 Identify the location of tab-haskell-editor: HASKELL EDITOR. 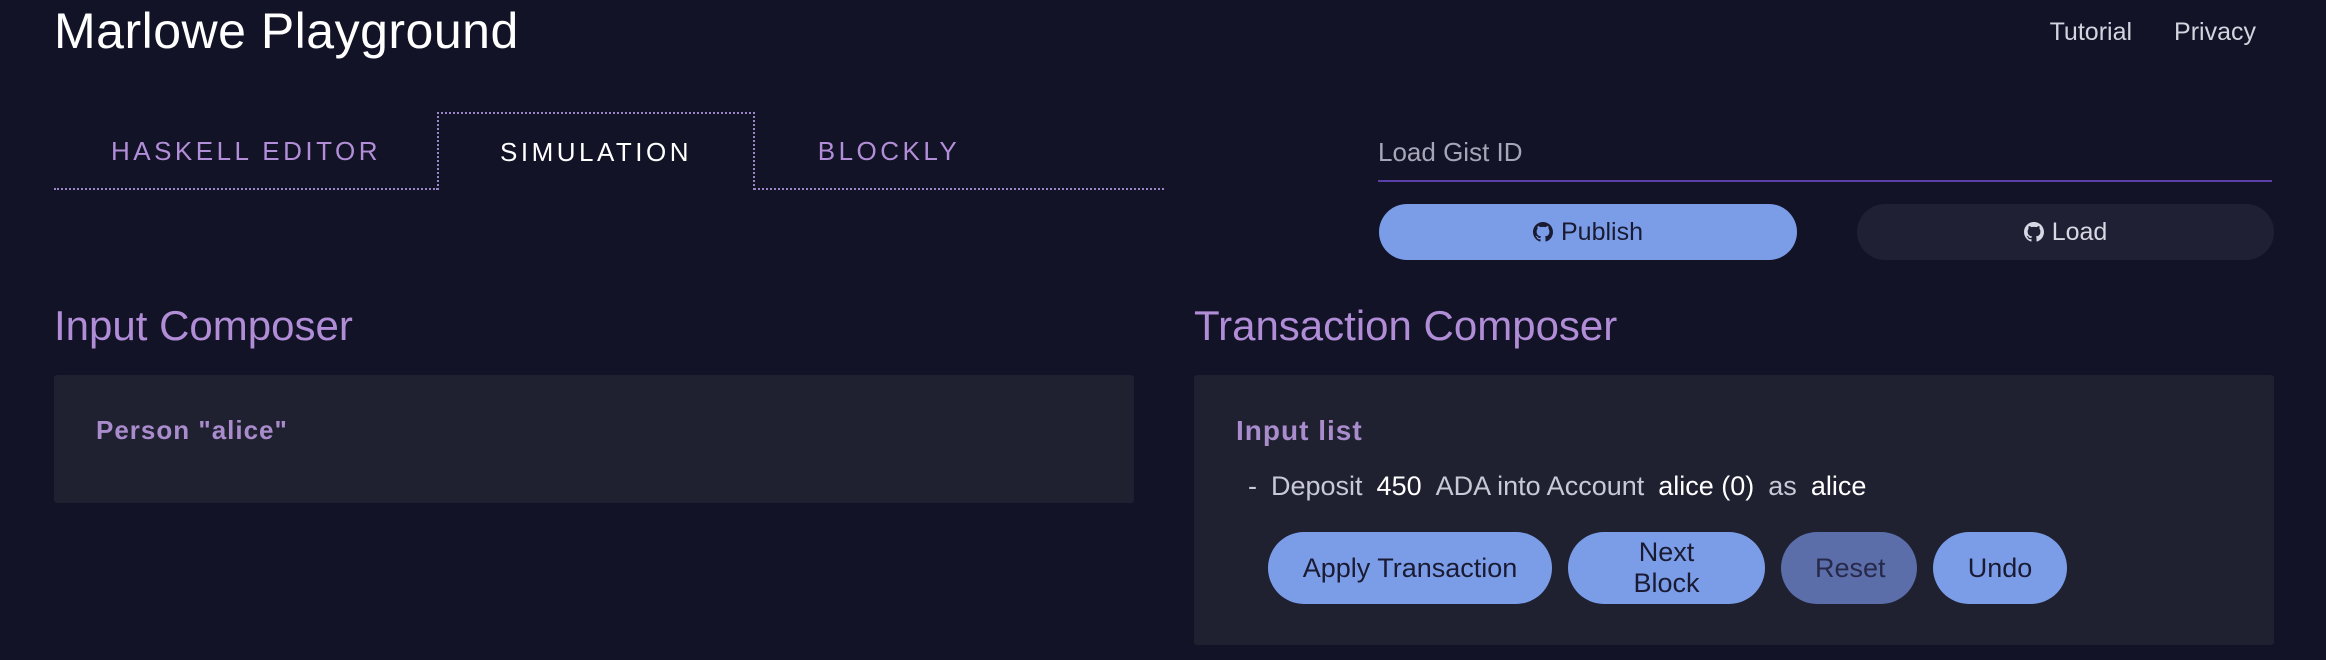
(246, 151).